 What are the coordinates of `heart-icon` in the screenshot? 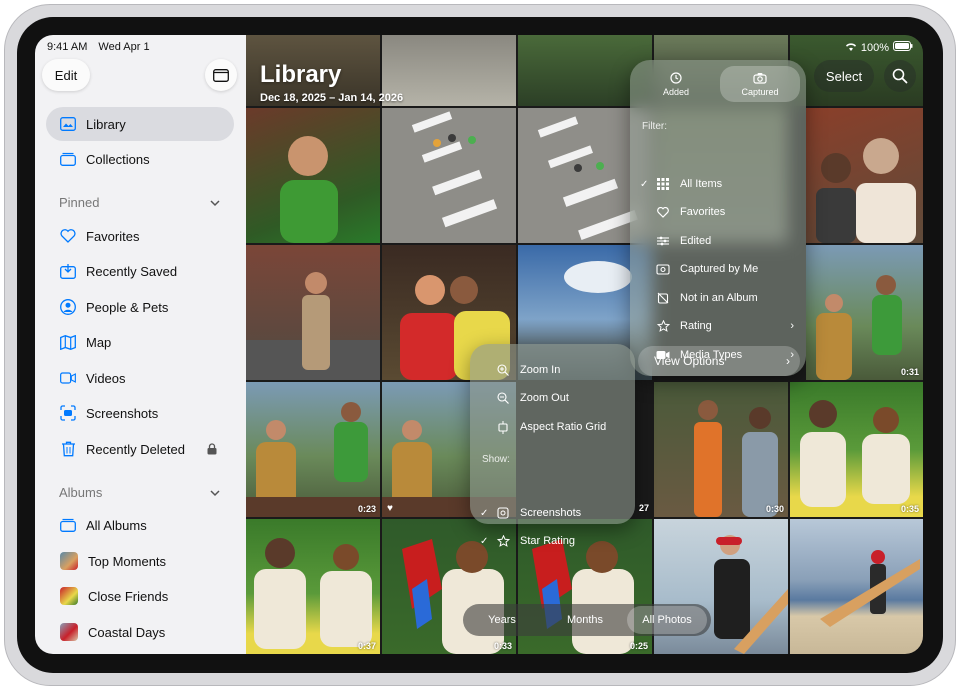 It's located at (68, 236).